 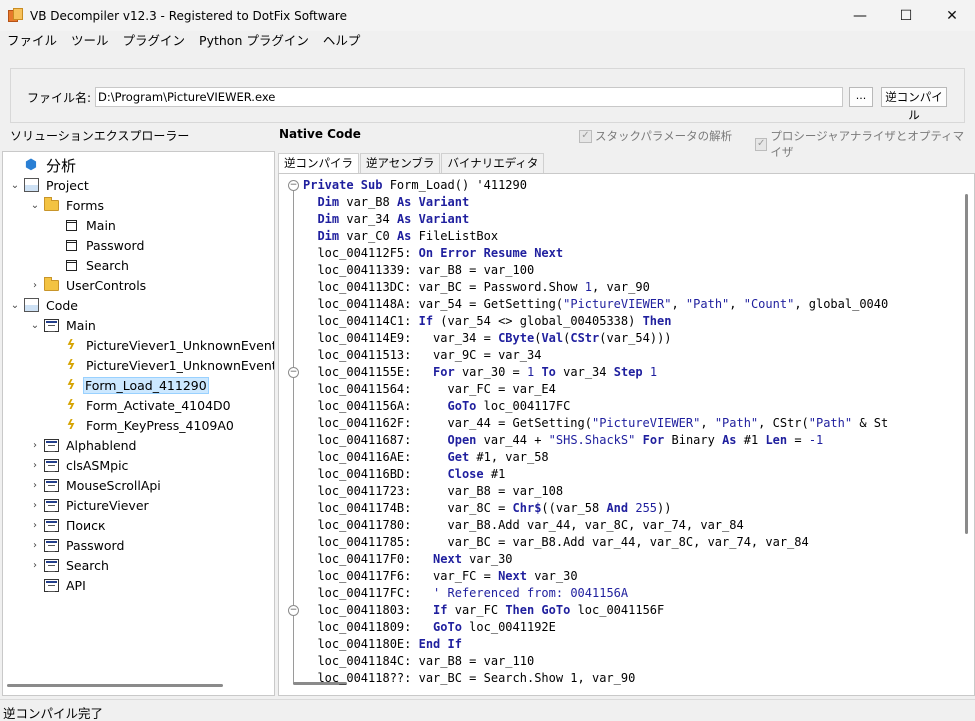 What do you see at coordinates (585, 136) in the screenshot?
I see `stack-params-checkbox: ✓` at bounding box center [585, 136].